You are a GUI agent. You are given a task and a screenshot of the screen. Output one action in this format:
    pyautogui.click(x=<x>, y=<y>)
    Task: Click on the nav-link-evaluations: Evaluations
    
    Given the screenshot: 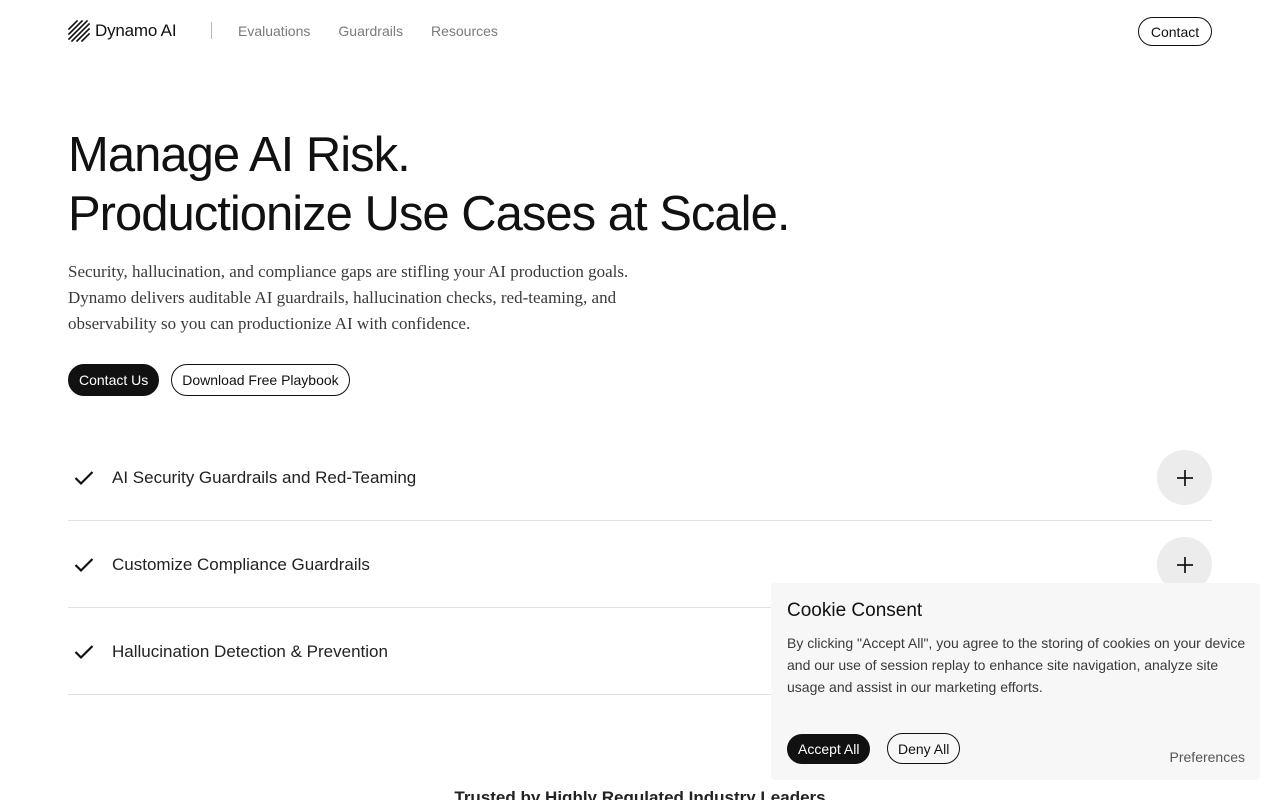 What is the action you would take?
    pyautogui.click(x=274, y=31)
    